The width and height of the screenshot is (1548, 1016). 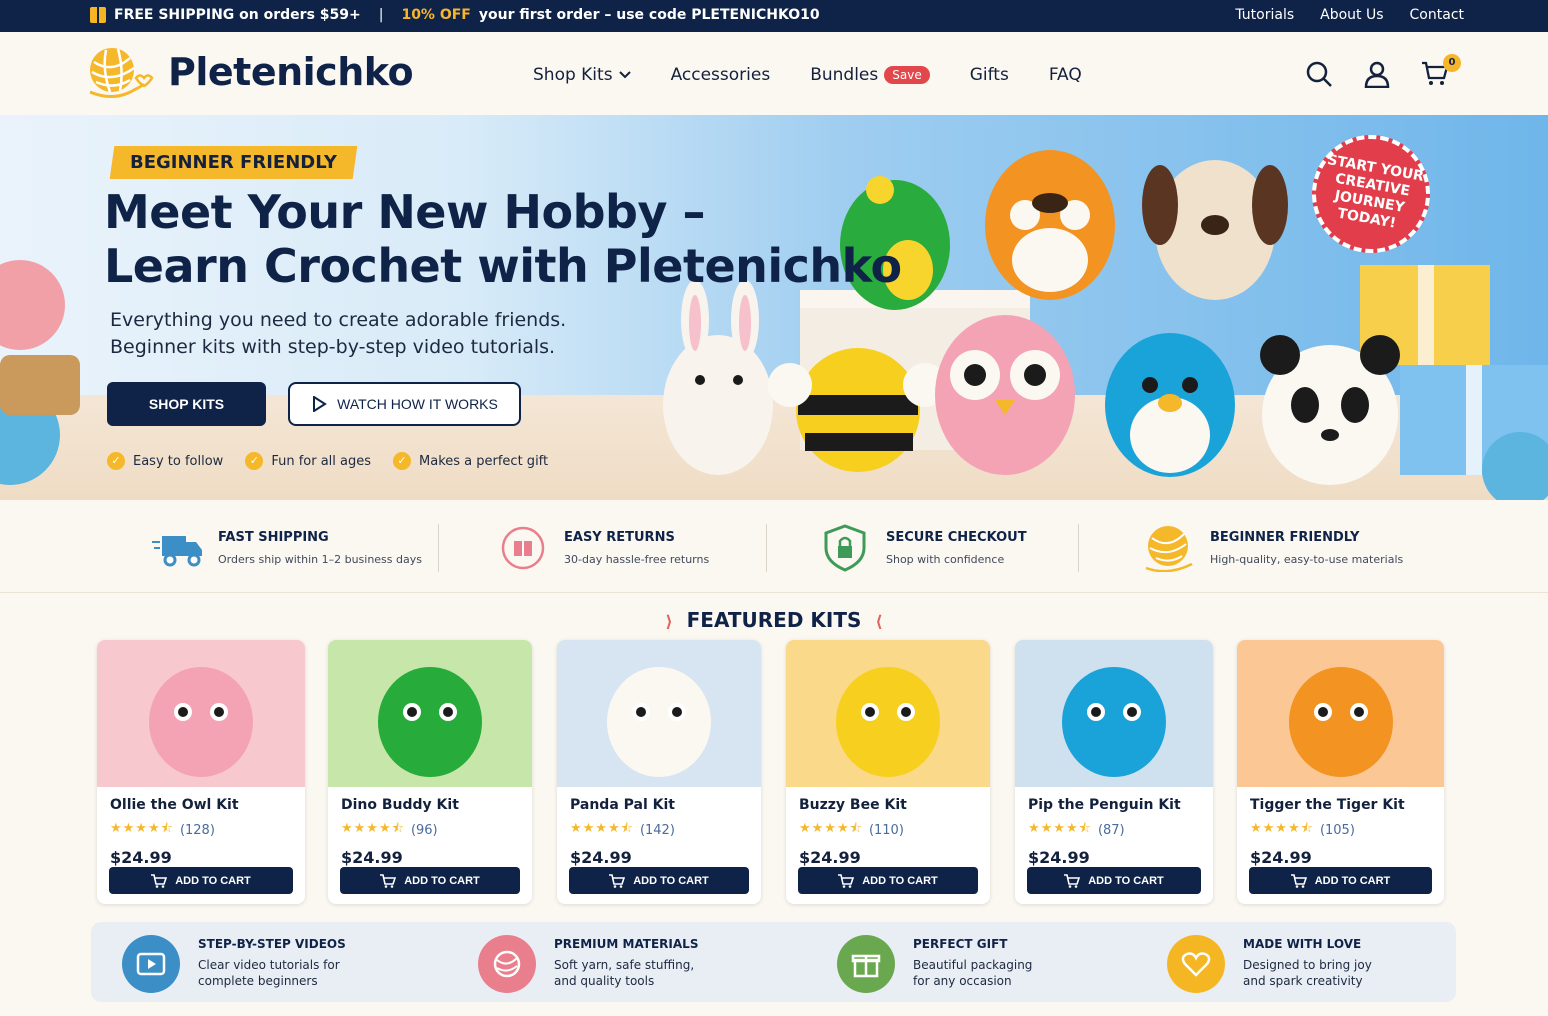 What do you see at coordinates (269, 965) in the screenshot?
I see `perk-line: Clear video tutorials for` at bounding box center [269, 965].